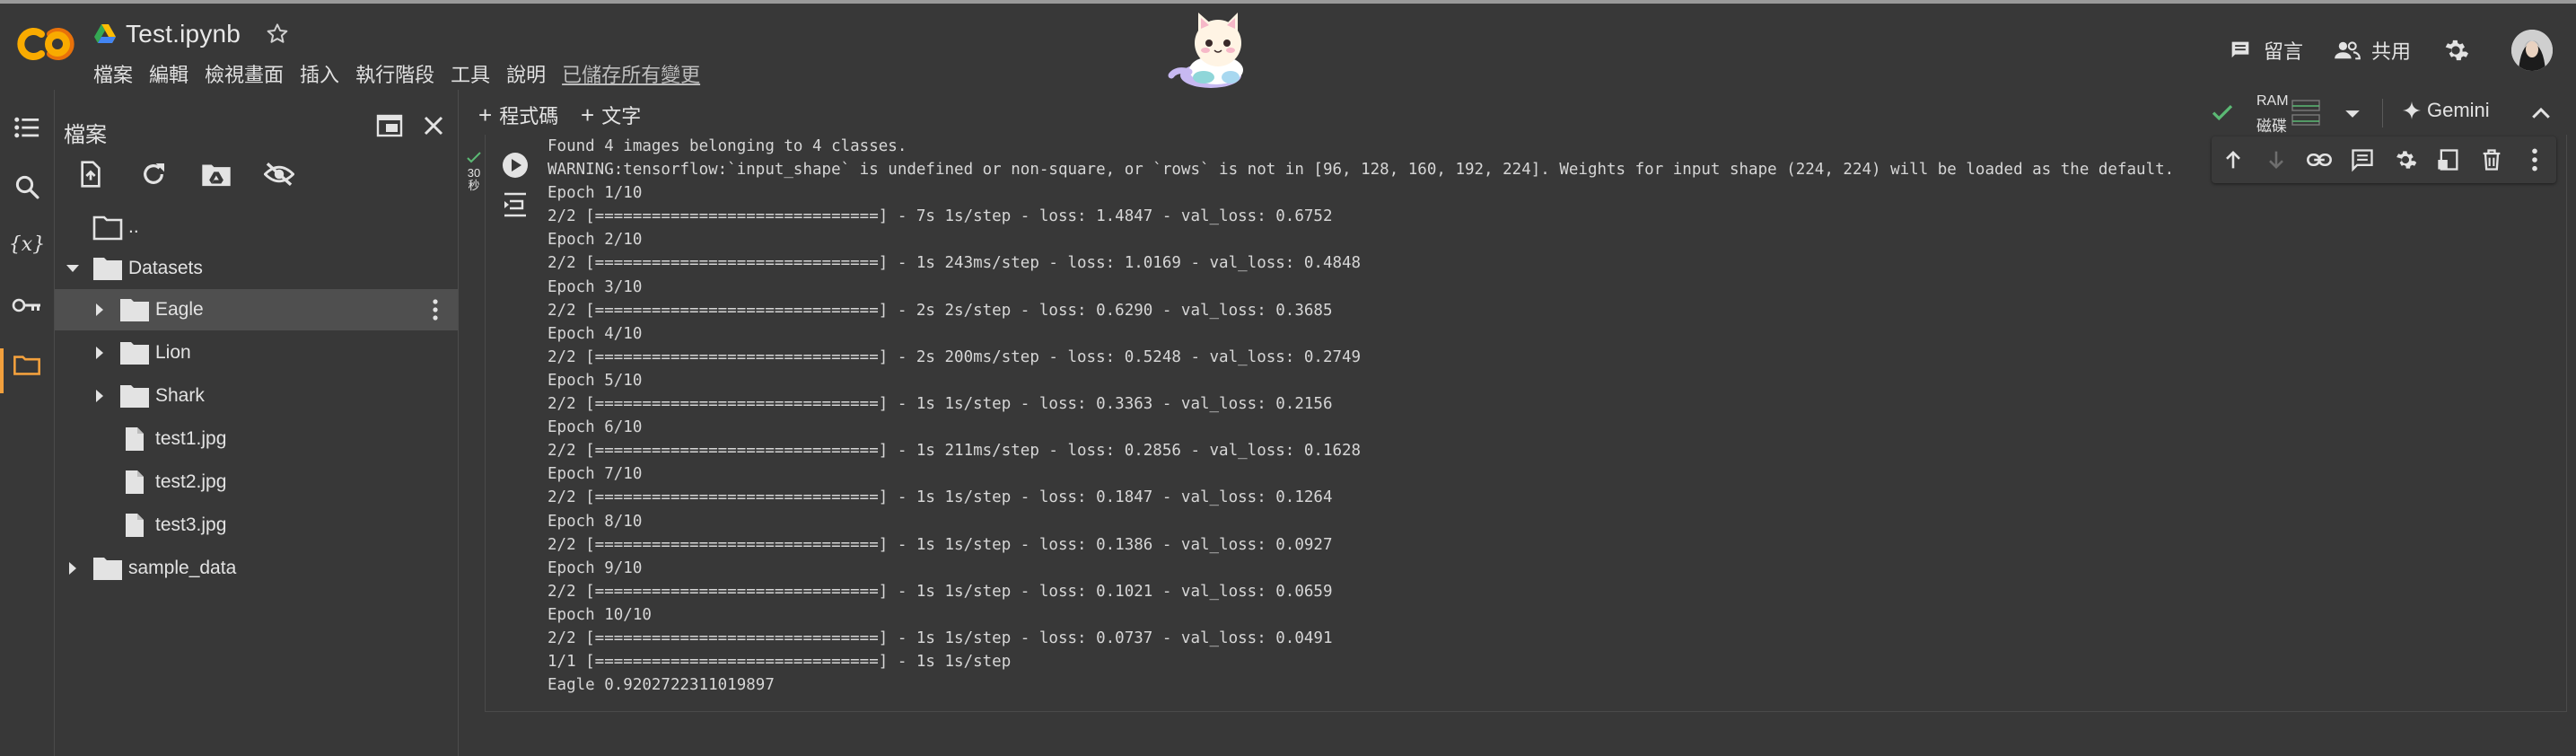  I want to click on share-button: 共用, so click(2372, 50).